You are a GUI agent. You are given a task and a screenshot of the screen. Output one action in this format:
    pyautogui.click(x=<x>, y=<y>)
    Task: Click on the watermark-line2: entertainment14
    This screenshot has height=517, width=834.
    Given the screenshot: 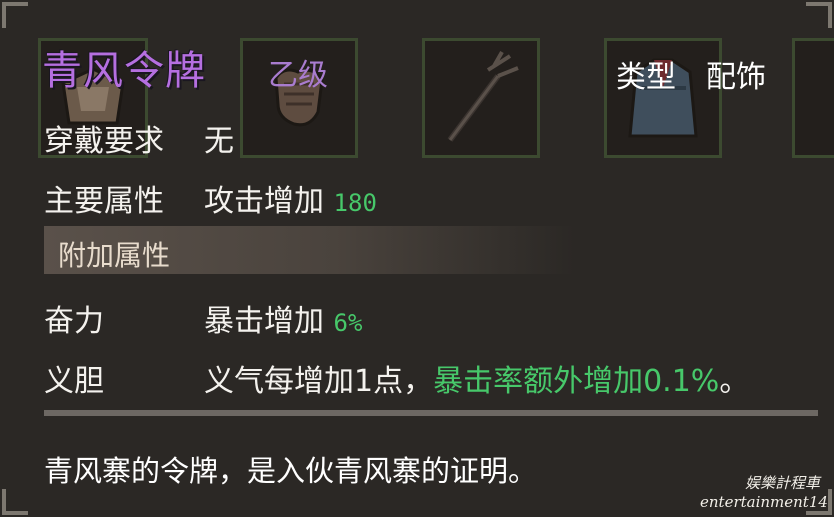 What is the action you would take?
    pyautogui.click(x=764, y=502)
    